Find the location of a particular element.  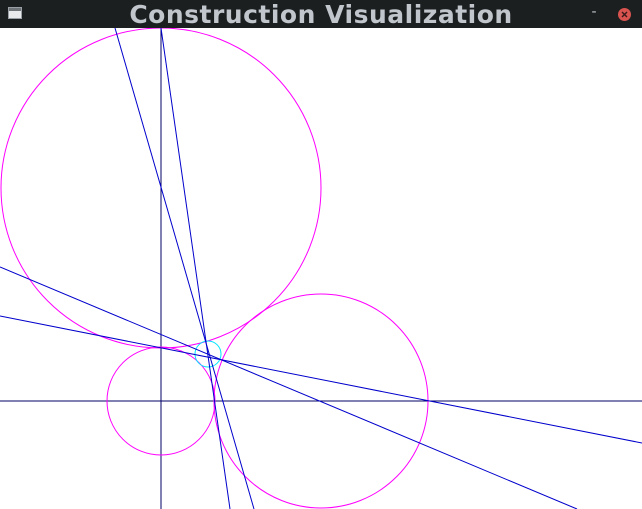

close-button is located at coordinates (624, 14).